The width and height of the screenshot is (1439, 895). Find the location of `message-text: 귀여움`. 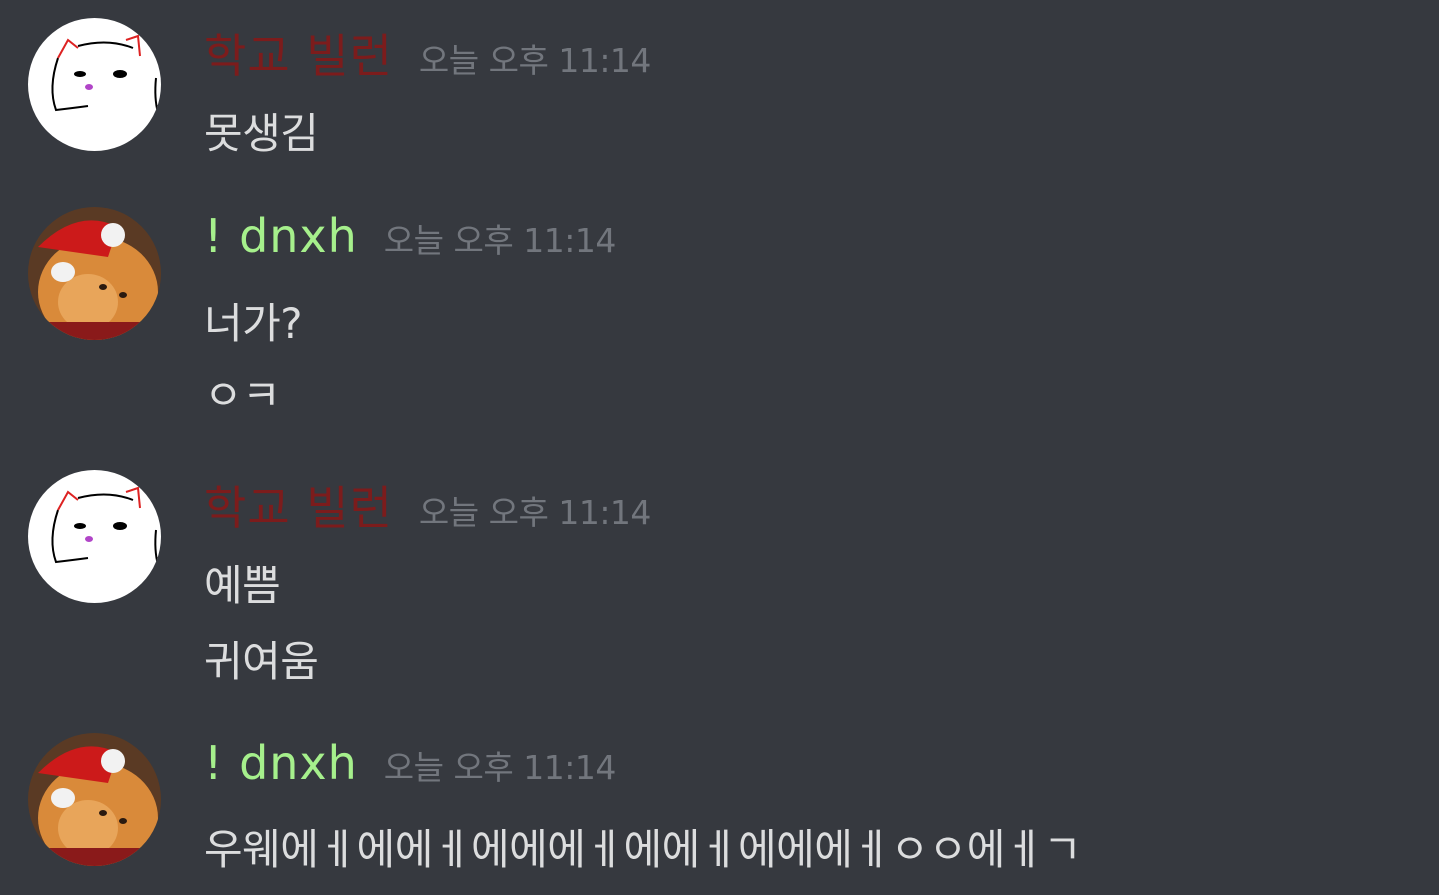

message-text: 귀여움 is located at coordinates (261, 661).